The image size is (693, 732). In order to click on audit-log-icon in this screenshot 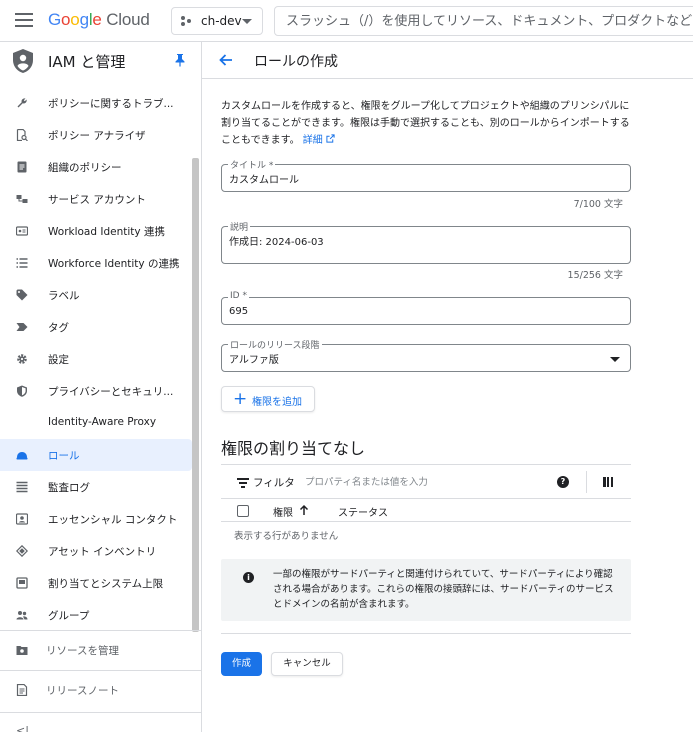, I will do `click(22, 487)`.